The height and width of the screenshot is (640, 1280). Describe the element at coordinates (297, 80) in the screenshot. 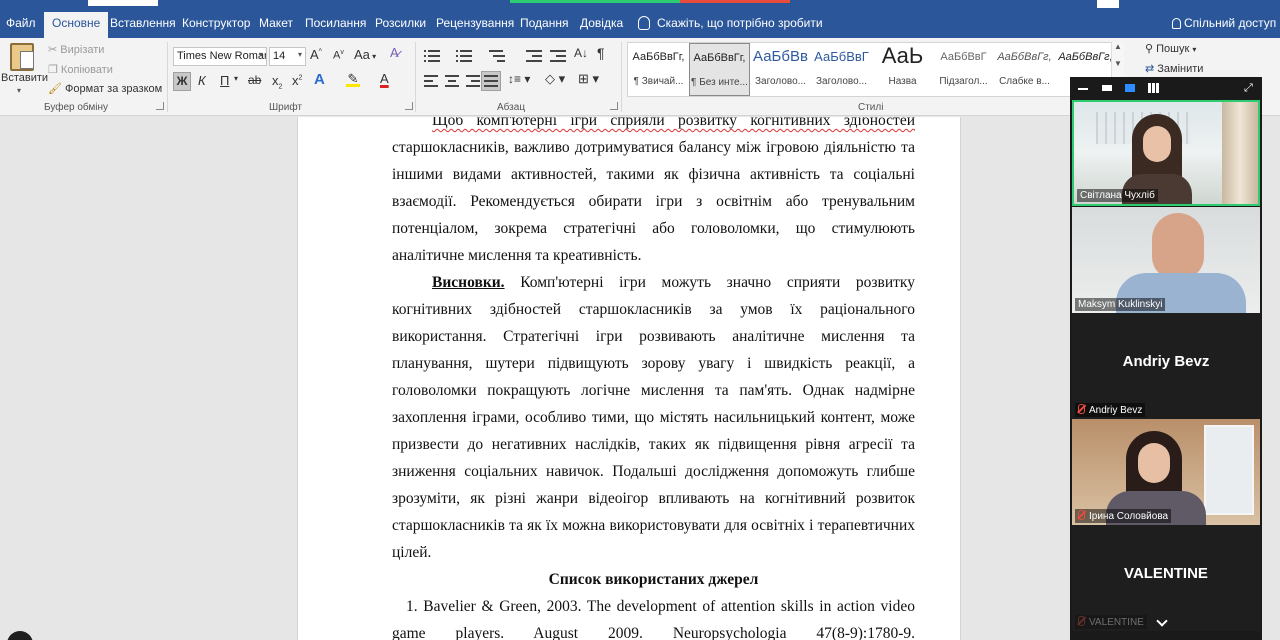

I see `superscript-button: x2` at that location.